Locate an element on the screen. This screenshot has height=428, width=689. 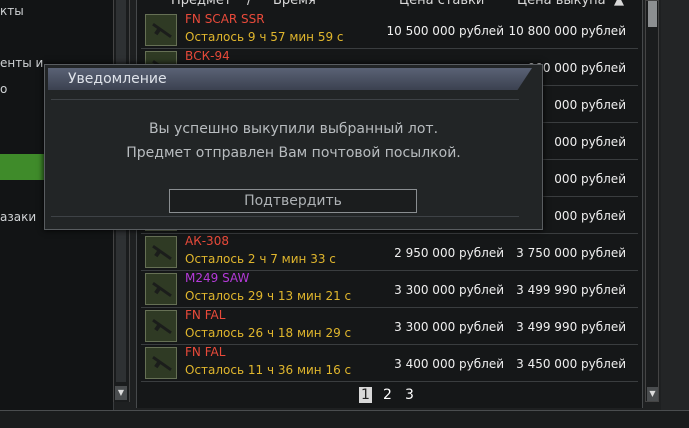
dialog-message-line-1: Вы успешно выкупили выбранный лот. is located at coordinates (293, 129).